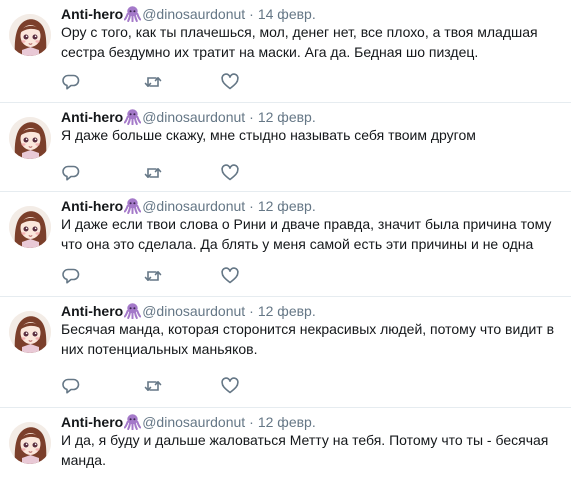 The height and width of the screenshot is (481, 571). Describe the element at coordinates (159, 348) in the screenshot. I see `tweet-text-line: них потенциальных маньяков.` at that location.